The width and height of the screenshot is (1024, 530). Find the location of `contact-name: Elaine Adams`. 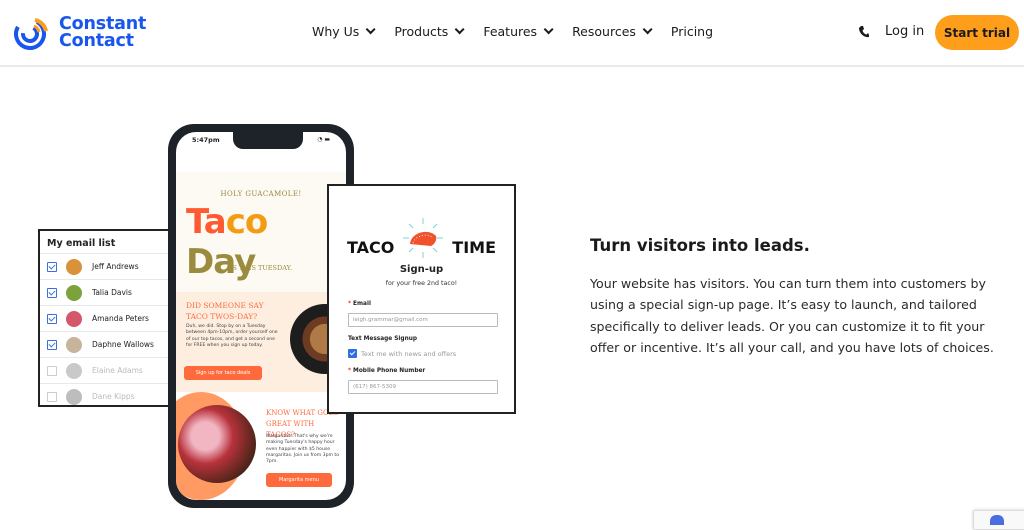

contact-name: Elaine Adams is located at coordinates (117, 370).